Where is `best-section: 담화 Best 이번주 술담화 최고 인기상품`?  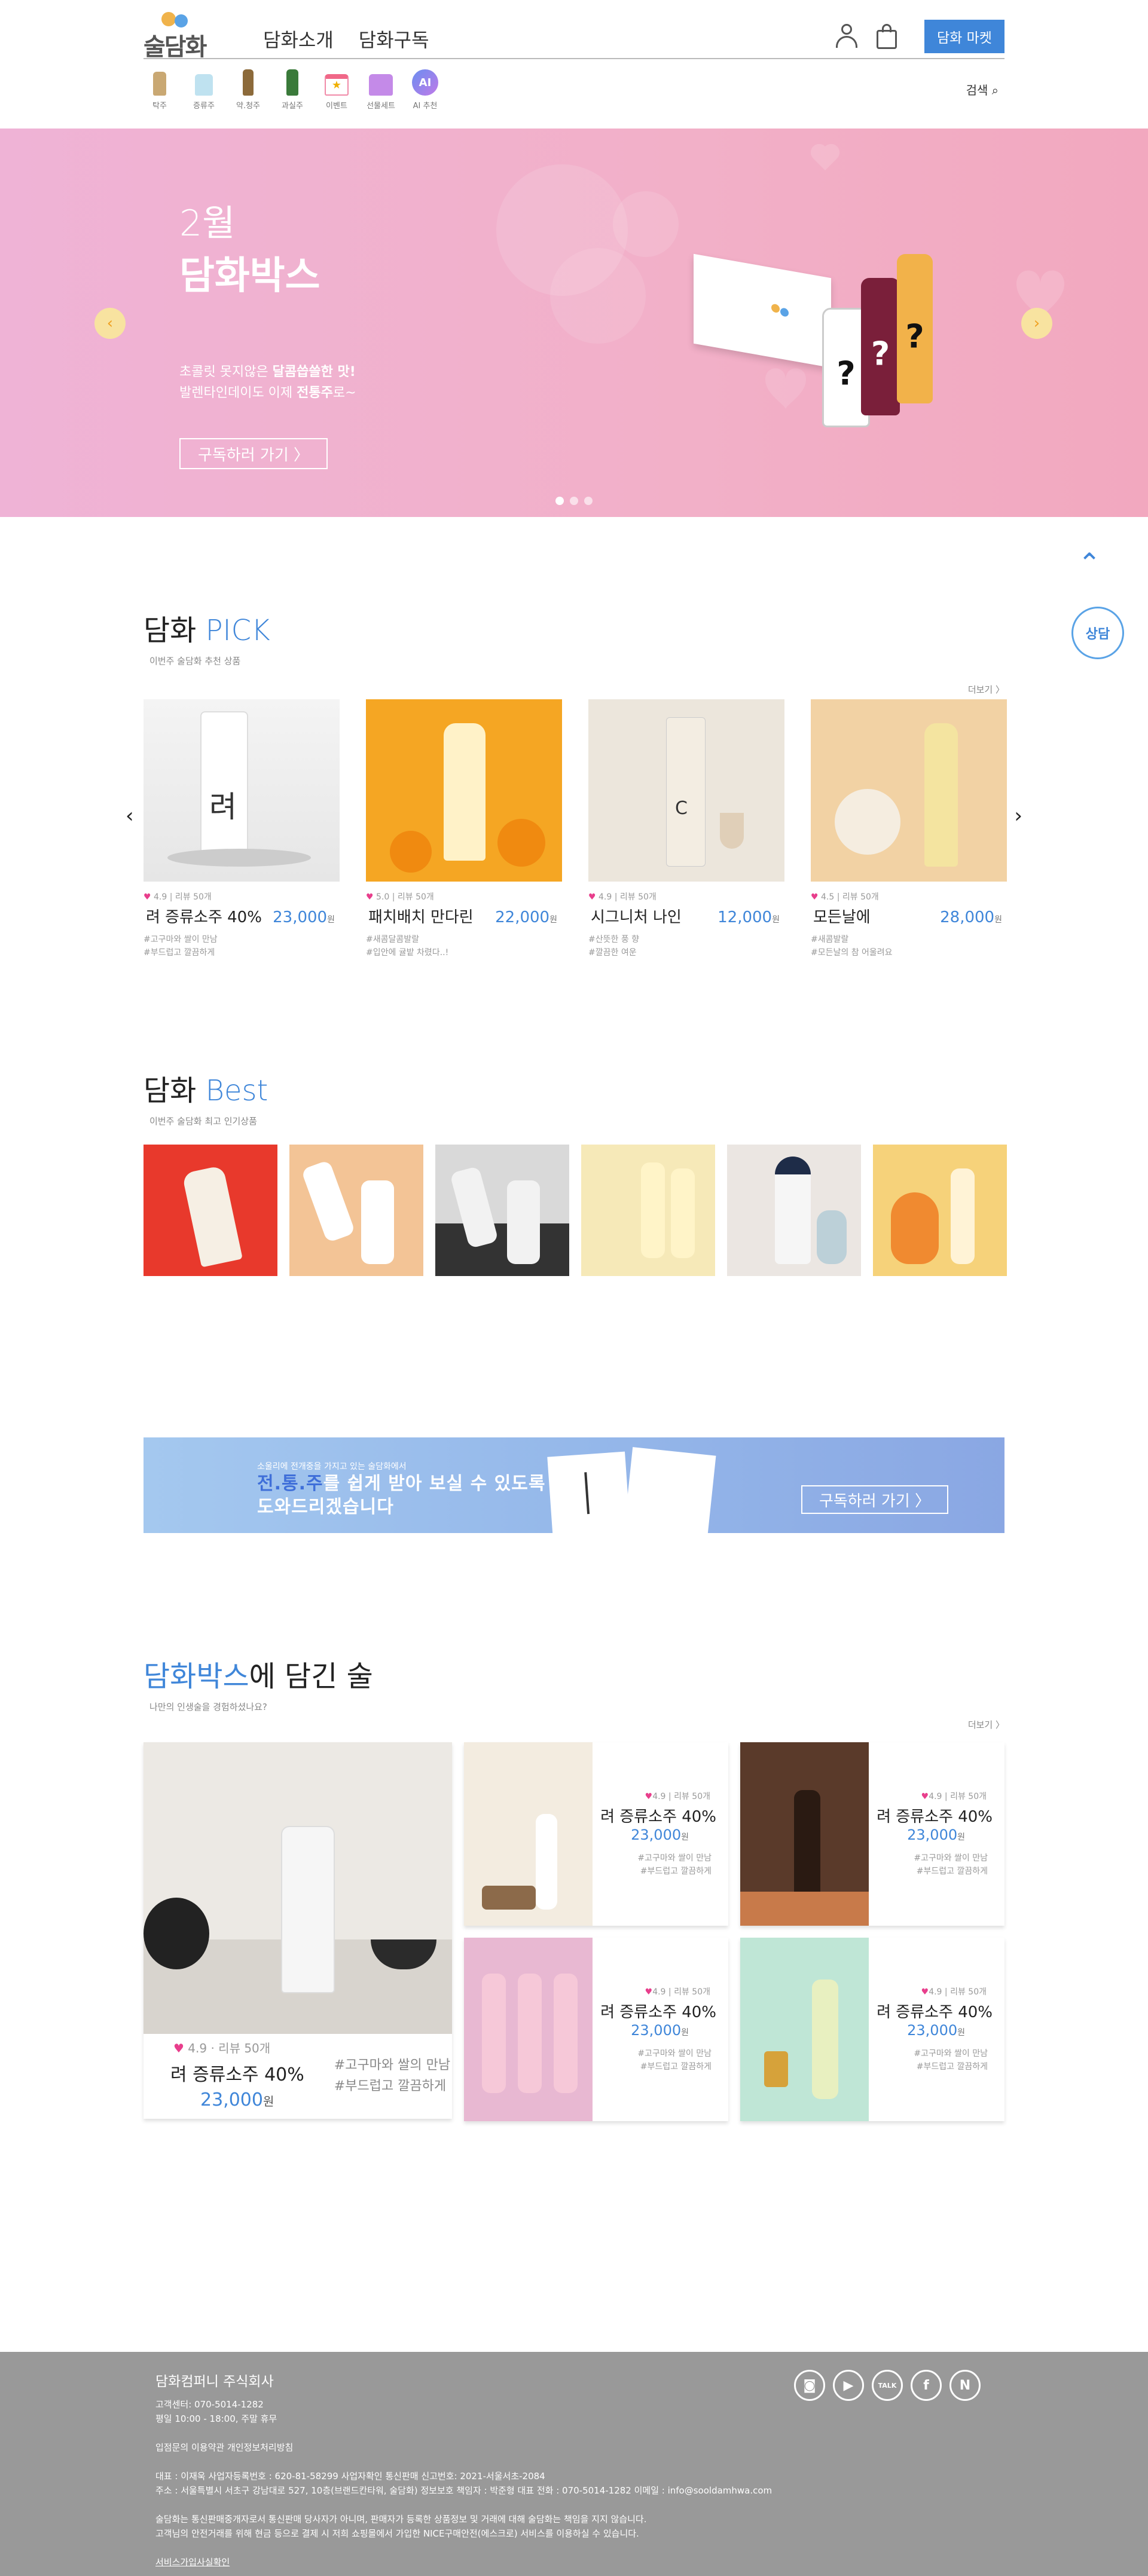
best-section: 담화 Best 이번주 술담화 최고 인기상품 is located at coordinates (575, 1228).